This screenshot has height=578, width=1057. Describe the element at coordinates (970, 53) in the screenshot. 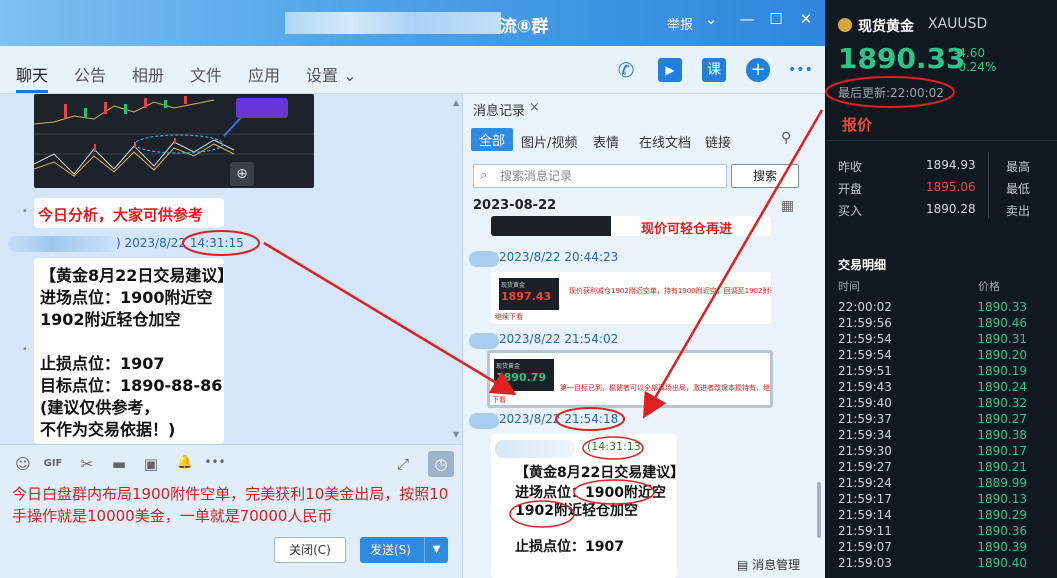

I see `change-abs: -4.60` at that location.